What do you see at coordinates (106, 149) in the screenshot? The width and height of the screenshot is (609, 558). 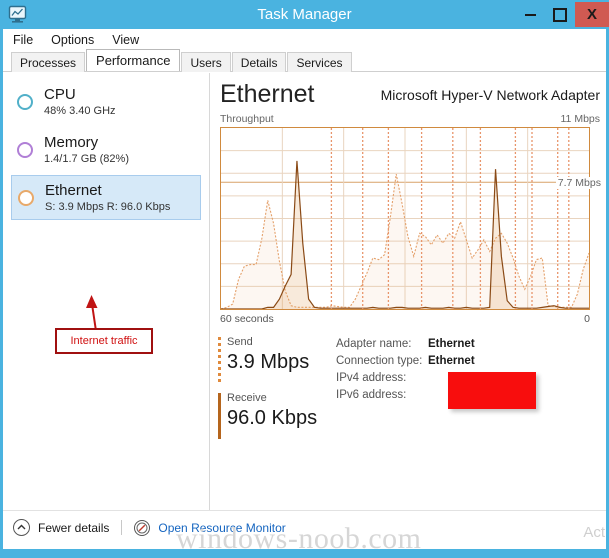 I see `sidebar-item-memory: Memory 1.4/1.7 GB (82%)` at bounding box center [106, 149].